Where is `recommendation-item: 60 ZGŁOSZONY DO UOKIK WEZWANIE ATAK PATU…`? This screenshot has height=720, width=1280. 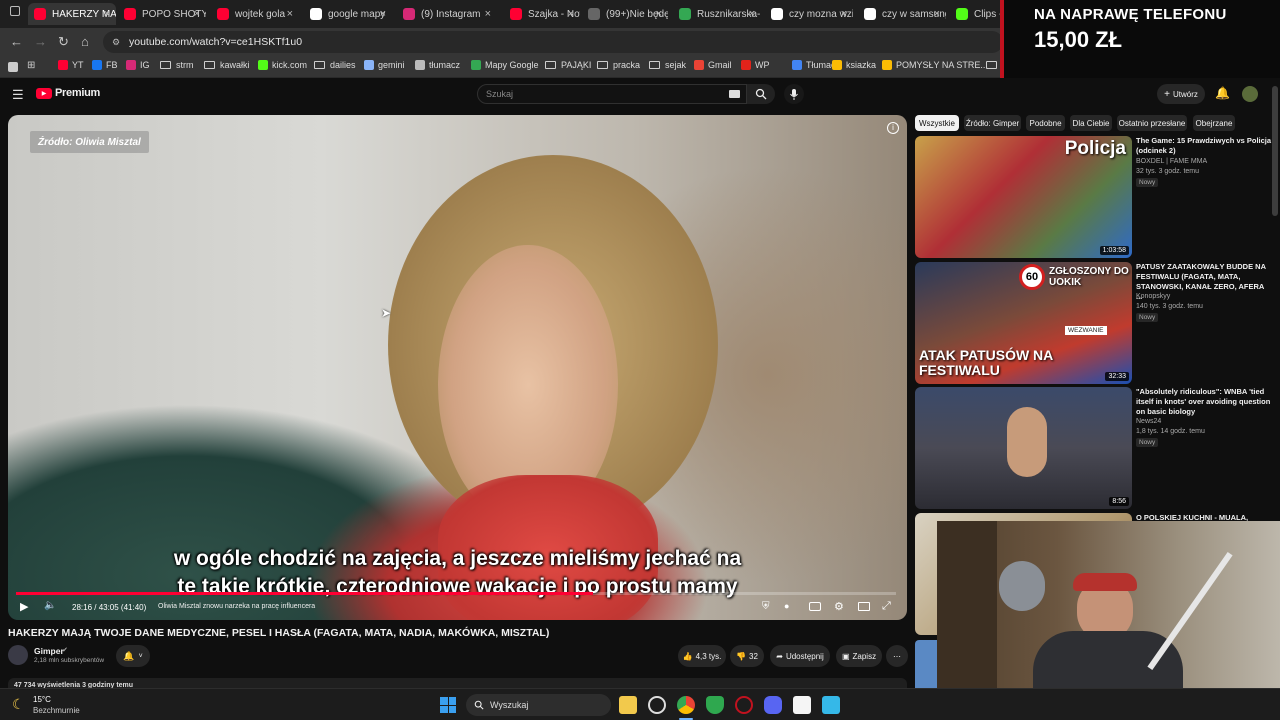
recommendation-item: 60 ZGŁOSZONY DO UOKIK WEZWANIE ATAK PATU… is located at coordinates (1092, 323).